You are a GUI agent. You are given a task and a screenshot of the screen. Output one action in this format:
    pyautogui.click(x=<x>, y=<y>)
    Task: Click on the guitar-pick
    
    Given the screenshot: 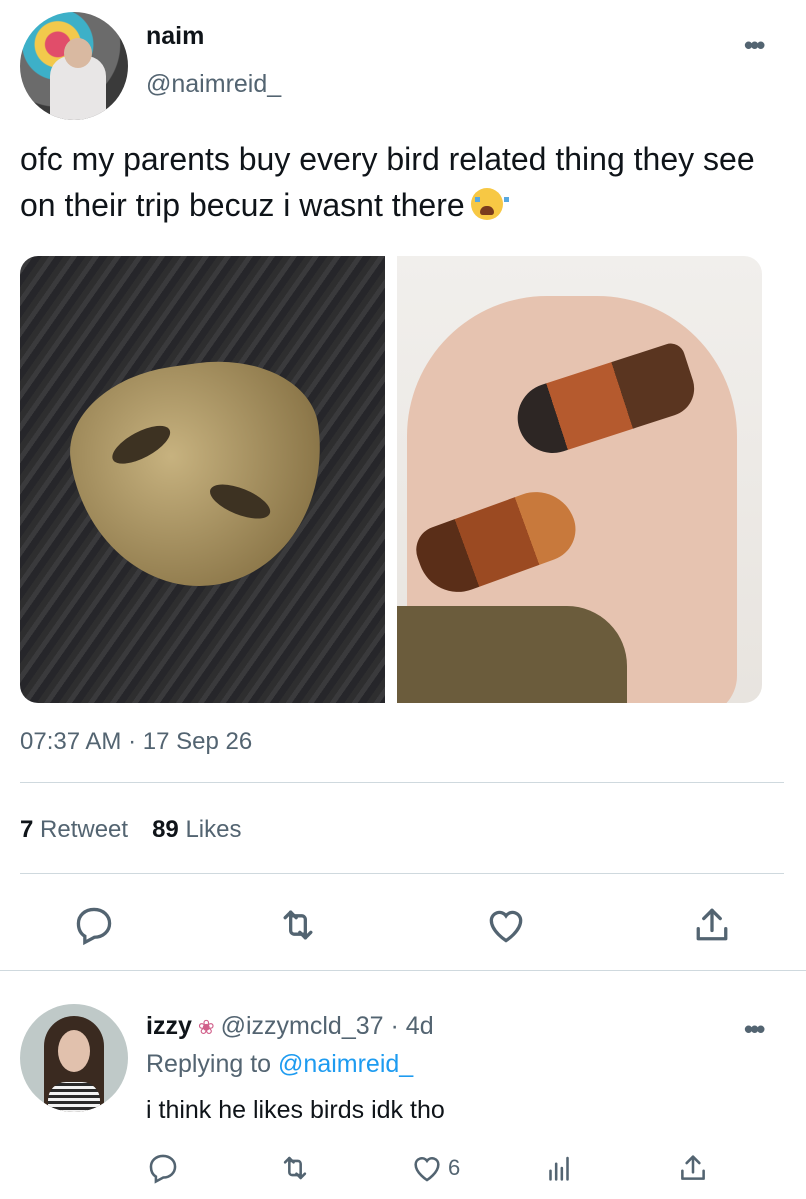 What is the action you would take?
    pyautogui.click(x=199, y=475)
    